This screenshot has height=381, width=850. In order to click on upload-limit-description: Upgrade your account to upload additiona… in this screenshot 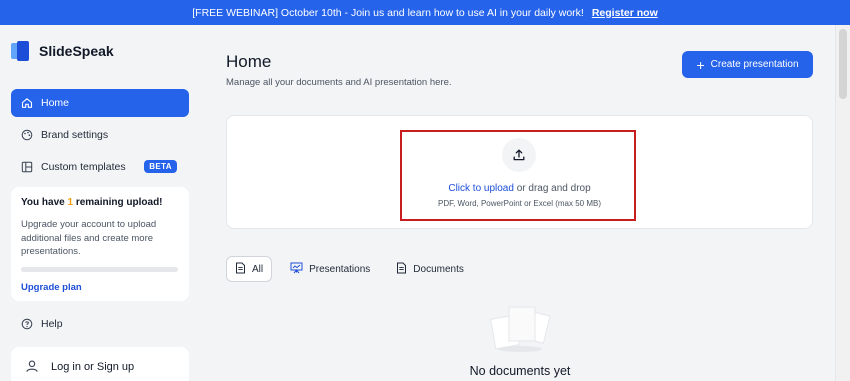, I will do `click(89, 238)`.